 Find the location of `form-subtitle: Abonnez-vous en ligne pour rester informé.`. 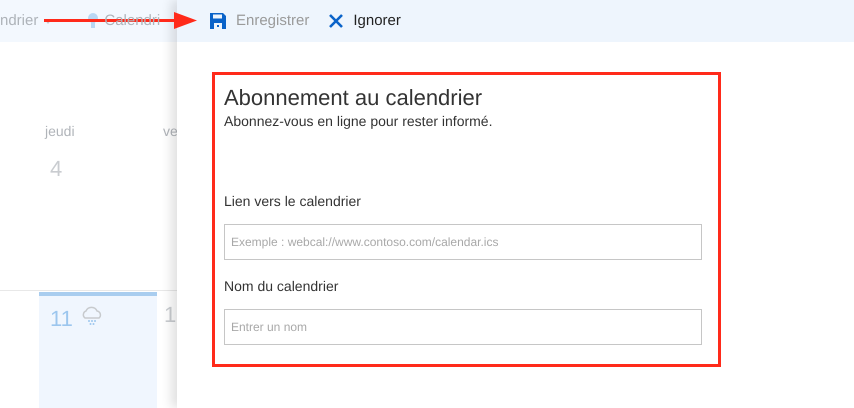

form-subtitle: Abonnez-vous en ligne pour rester informé. is located at coordinates (359, 121).